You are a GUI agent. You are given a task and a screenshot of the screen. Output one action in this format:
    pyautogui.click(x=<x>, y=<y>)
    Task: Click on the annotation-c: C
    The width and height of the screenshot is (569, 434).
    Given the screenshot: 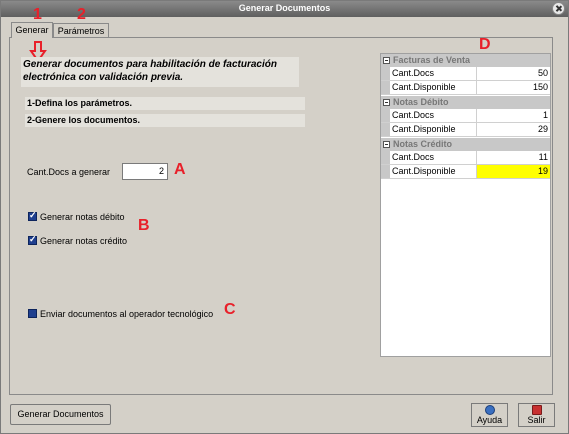 What is the action you would take?
    pyautogui.click(x=230, y=309)
    